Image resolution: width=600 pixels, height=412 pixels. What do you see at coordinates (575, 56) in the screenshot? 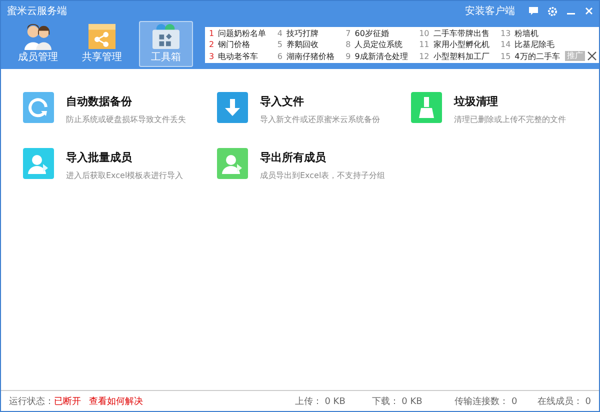
I see `ad-badge: 推广` at bounding box center [575, 56].